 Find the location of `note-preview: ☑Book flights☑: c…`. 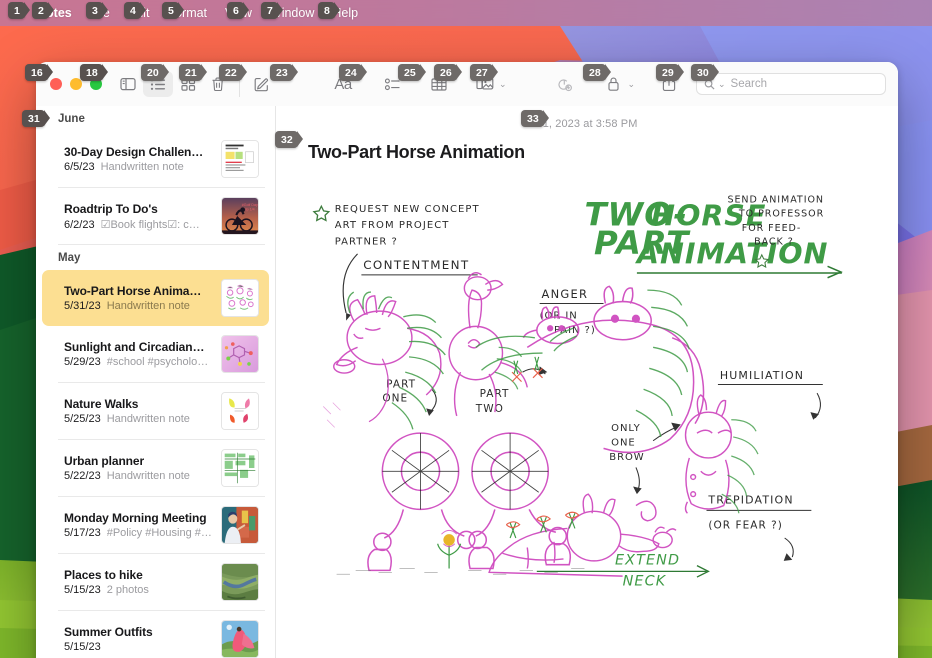

note-preview: ☑Book flights☑: c… is located at coordinates (150, 224).